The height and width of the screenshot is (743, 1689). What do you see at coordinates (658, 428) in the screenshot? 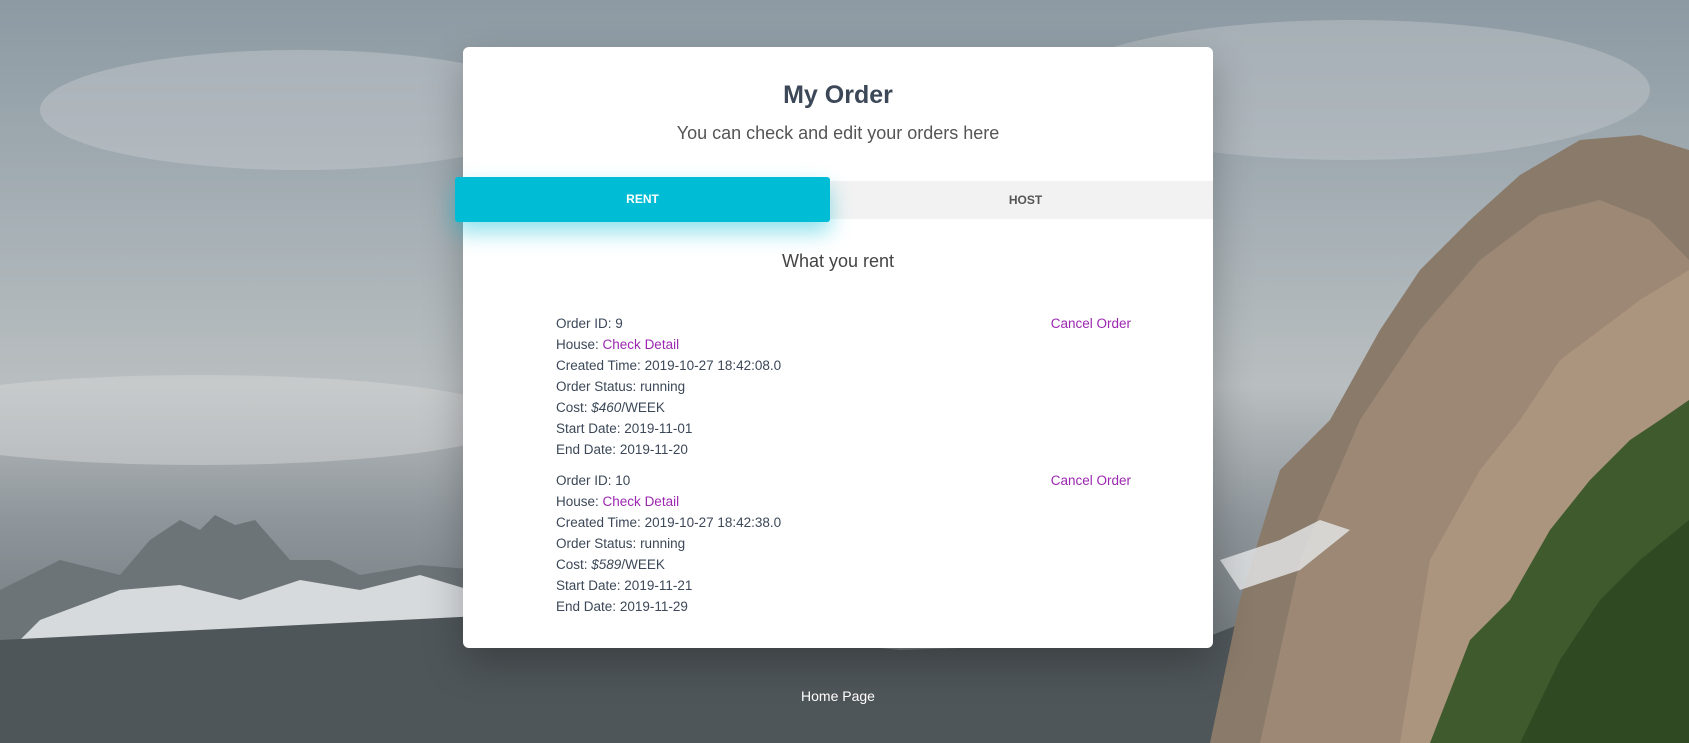
I see `start-date-value: 2019-11-01` at bounding box center [658, 428].